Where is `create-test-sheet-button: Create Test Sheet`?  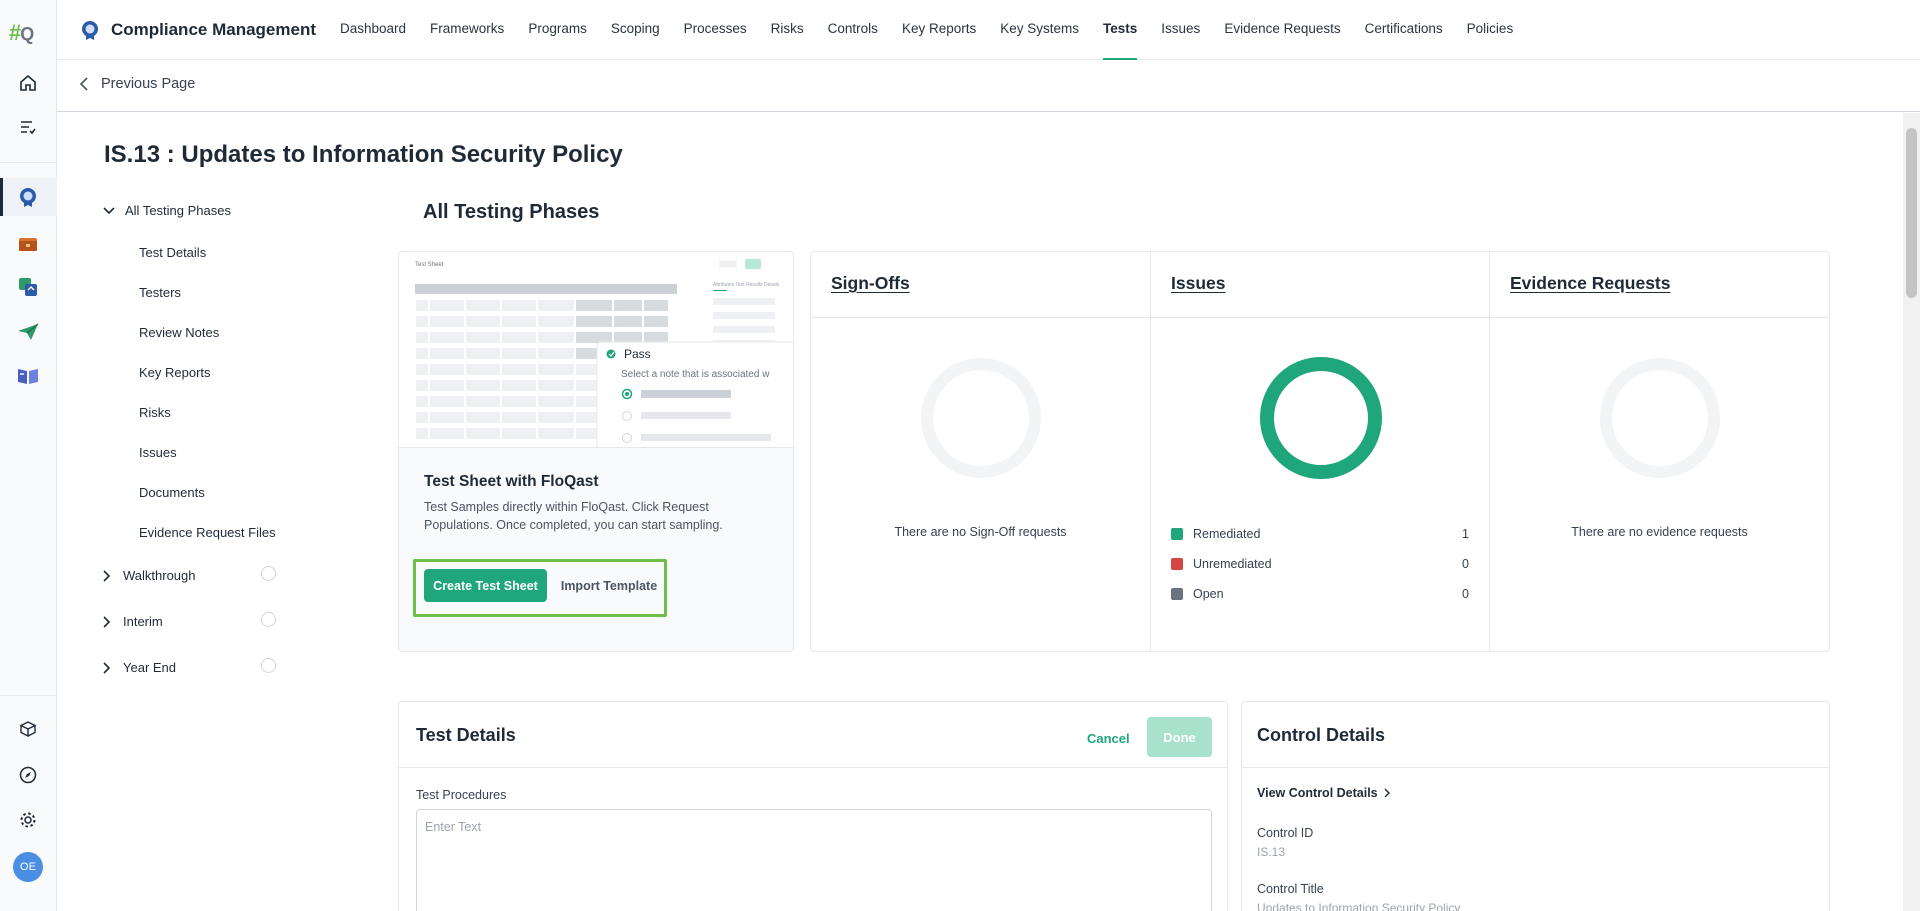 create-test-sheet-button: Create Test Sheet is located at coordinates (485, 585).